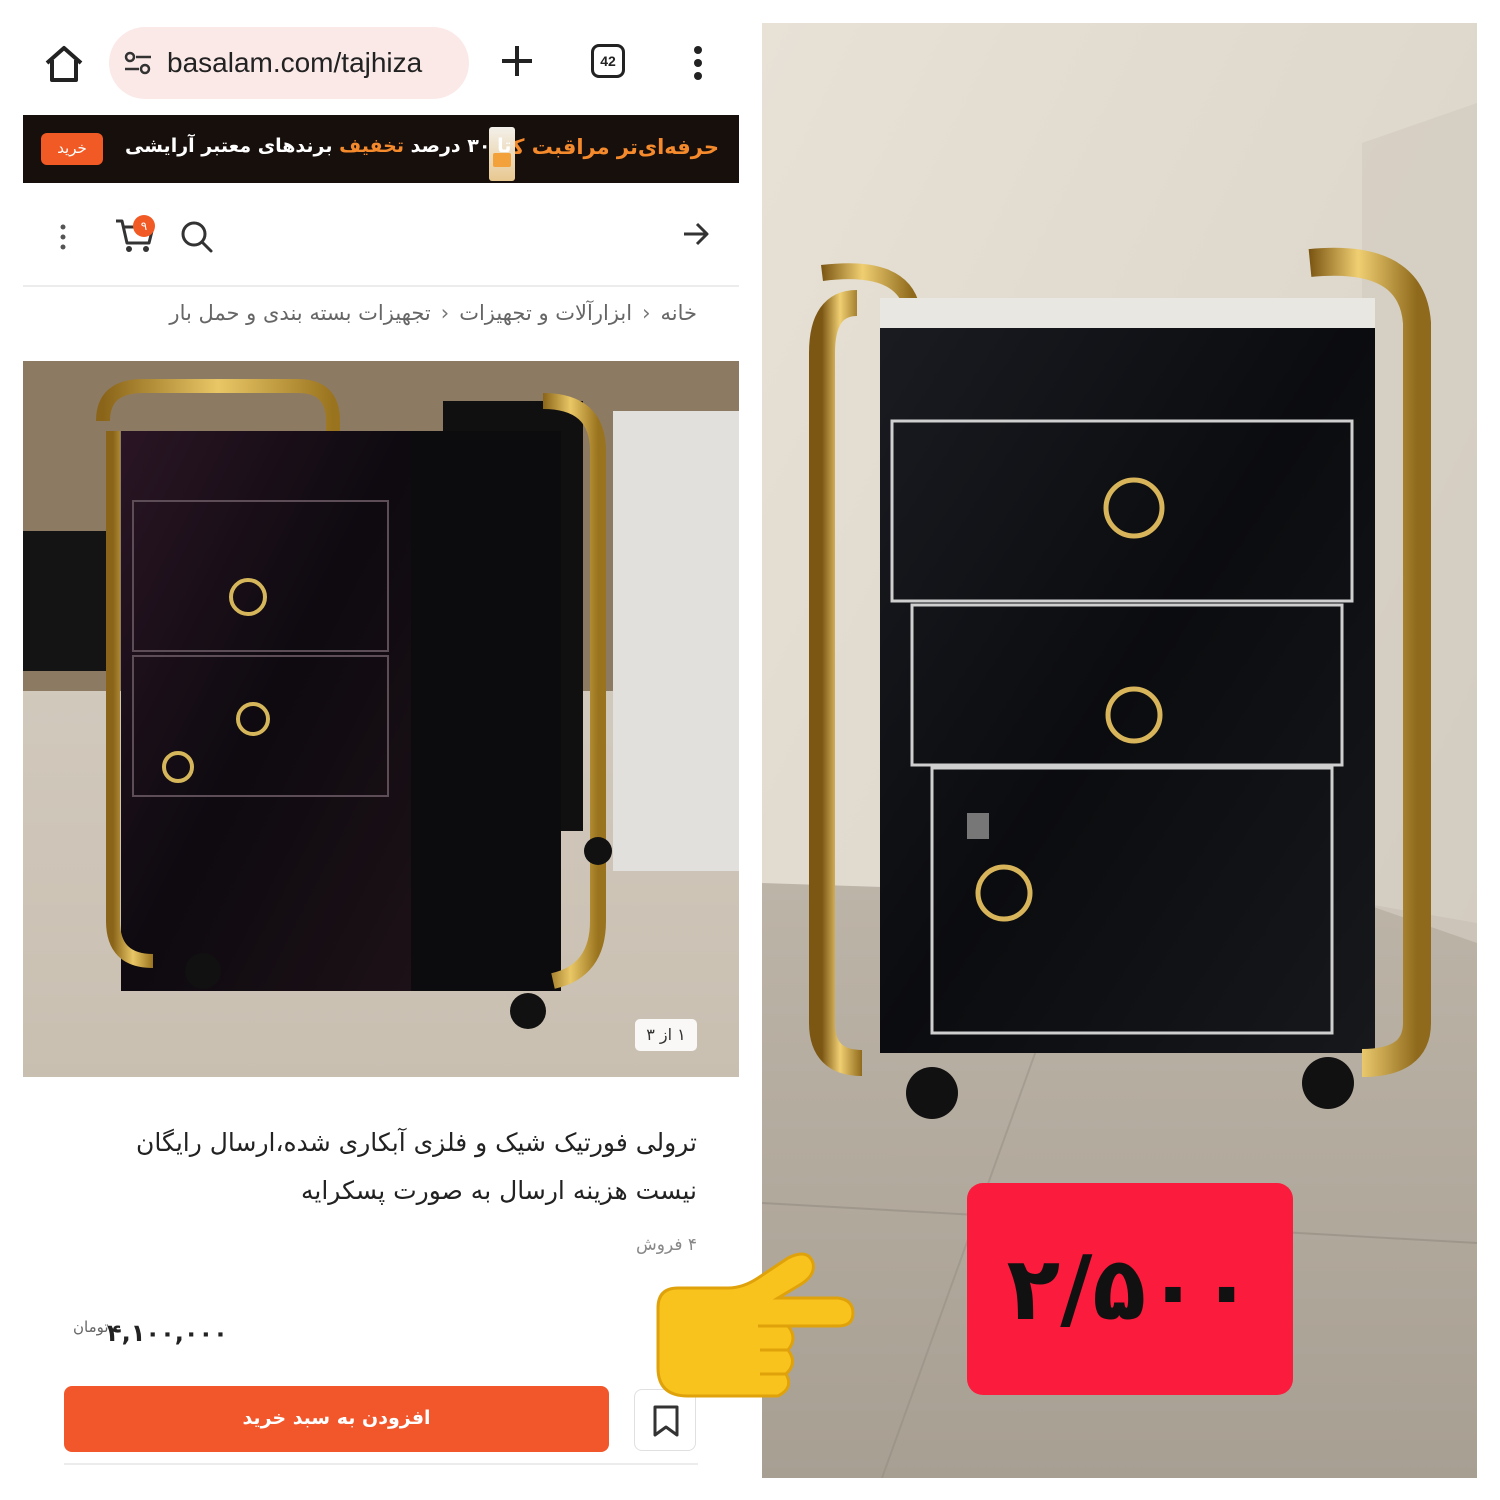  Describe the element at coordinates (461, 146) in the screenshot. I see `banner-offer-prefix: تا ۳۰ درصد` at that location.